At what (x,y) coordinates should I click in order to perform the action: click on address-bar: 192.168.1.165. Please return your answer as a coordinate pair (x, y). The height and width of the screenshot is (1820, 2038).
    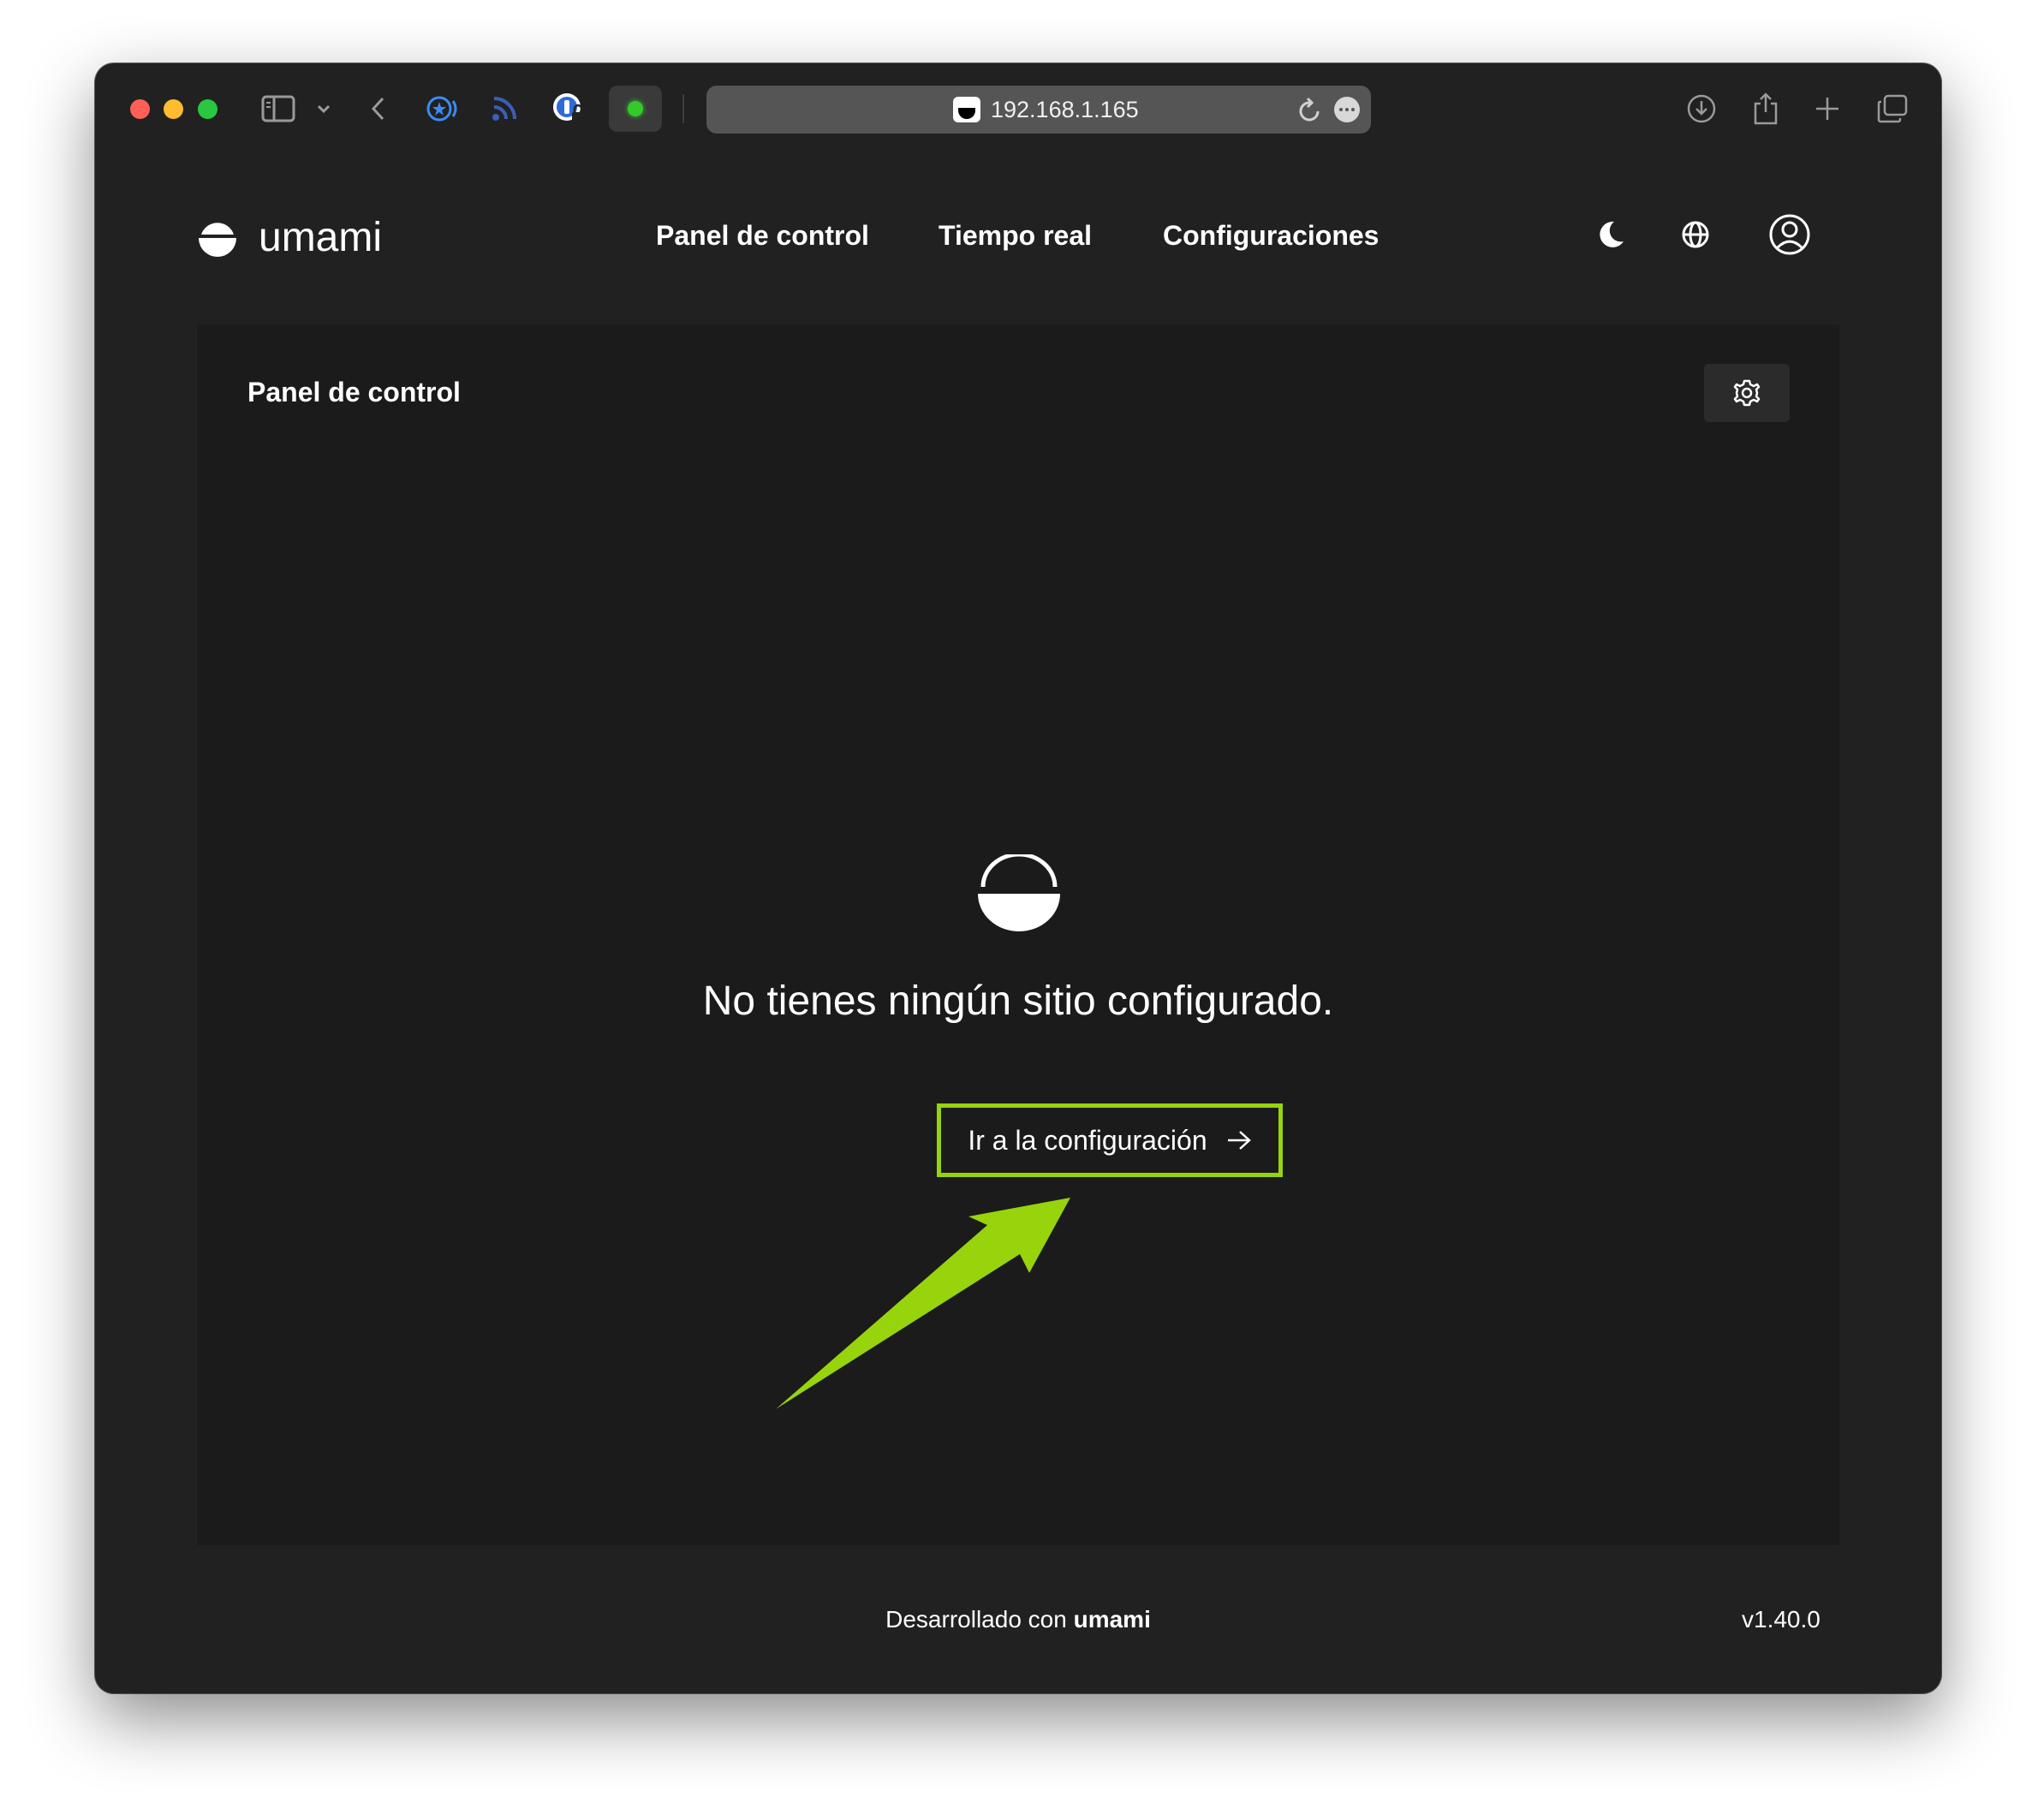
    Looking at the image, I should click on (1038, 110).